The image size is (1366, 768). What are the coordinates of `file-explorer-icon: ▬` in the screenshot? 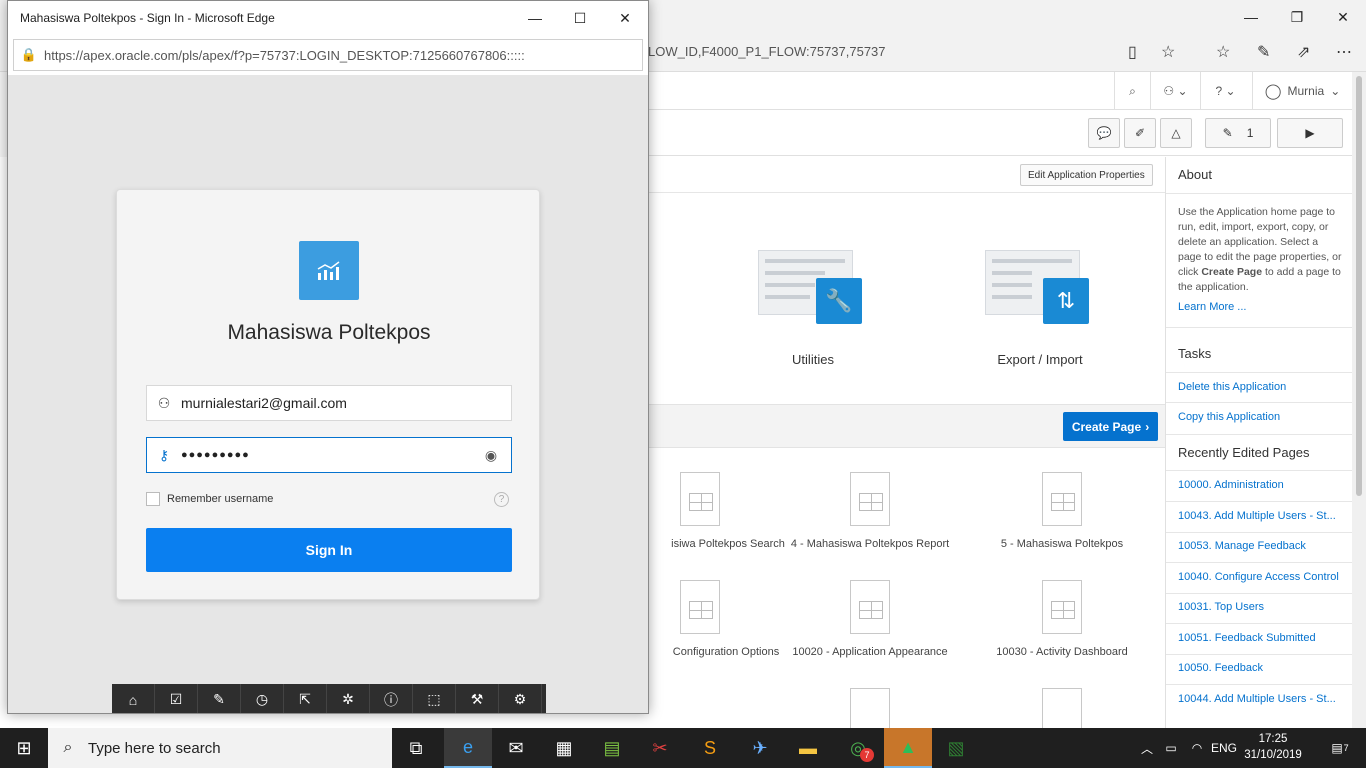 It's located at (808, 748).